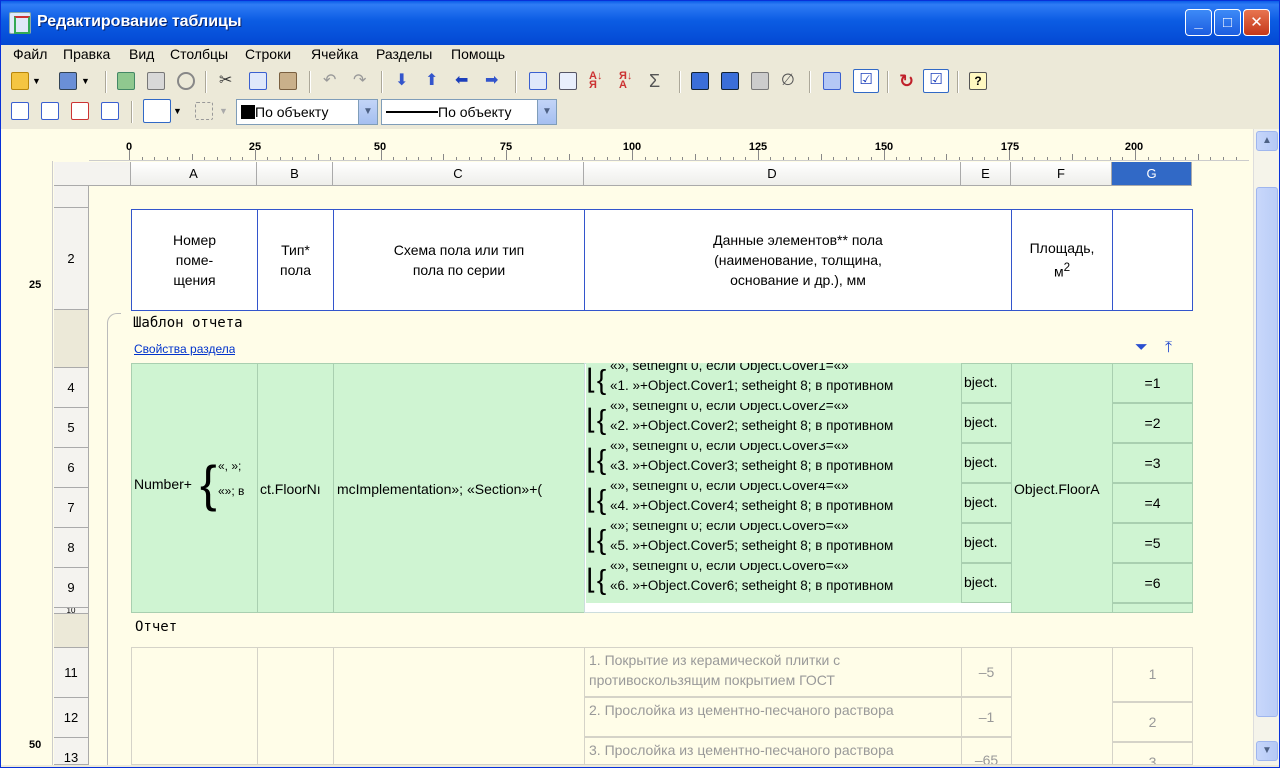  Describe the element at coordinates (986, 672) in the screenshot. I see `report-cell-e: –5` at that location.